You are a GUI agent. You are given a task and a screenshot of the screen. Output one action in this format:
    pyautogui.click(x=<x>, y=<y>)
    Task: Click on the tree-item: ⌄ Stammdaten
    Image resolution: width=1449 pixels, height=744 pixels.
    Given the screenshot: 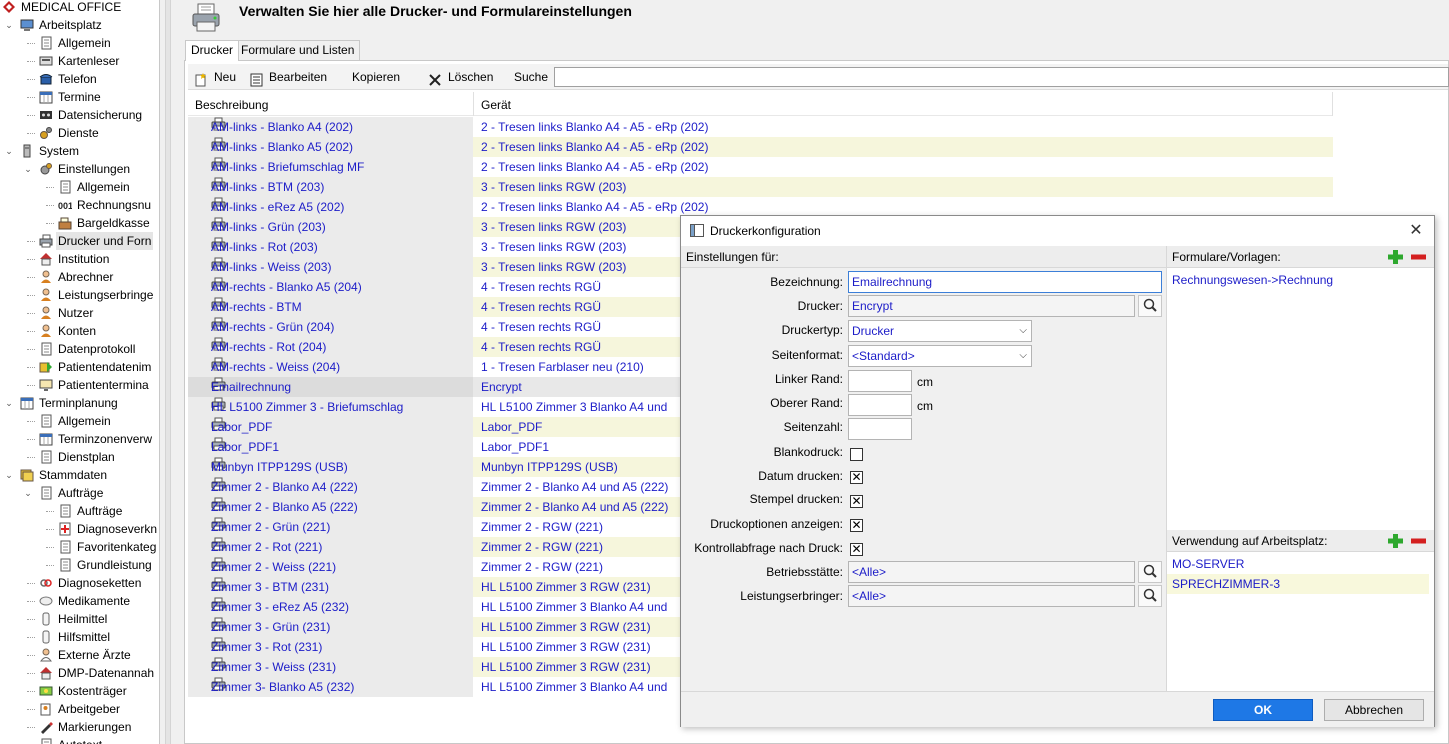 What is the action you would take?
    pyautogui.click(x=79, y=475)
    